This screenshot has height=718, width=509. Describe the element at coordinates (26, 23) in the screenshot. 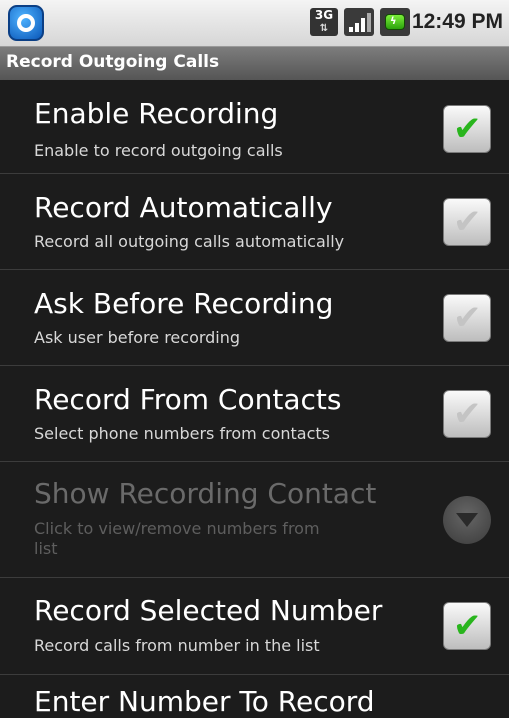

I see `app-icon` at that location.